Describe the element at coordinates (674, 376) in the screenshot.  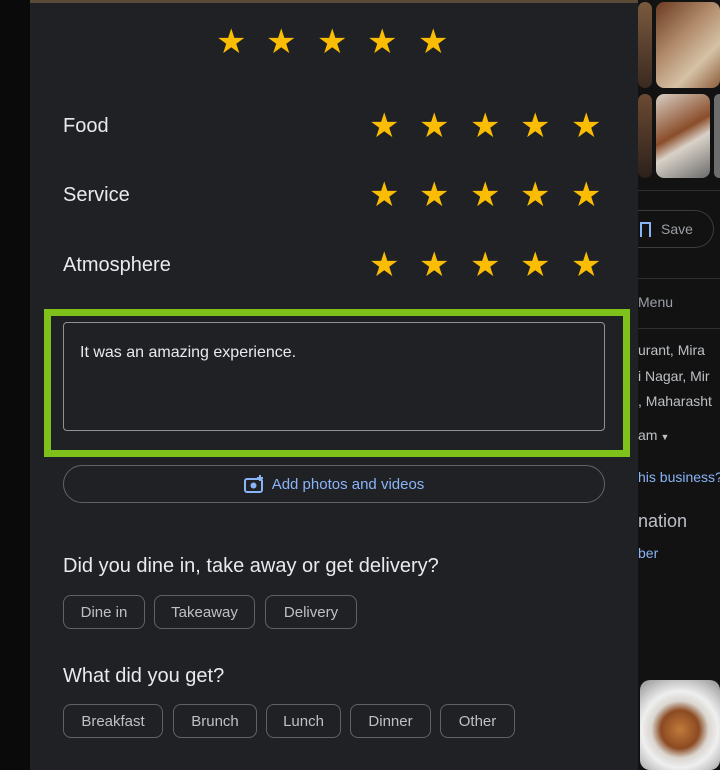
I see `address-line: i Nagar, Mir` at that location.